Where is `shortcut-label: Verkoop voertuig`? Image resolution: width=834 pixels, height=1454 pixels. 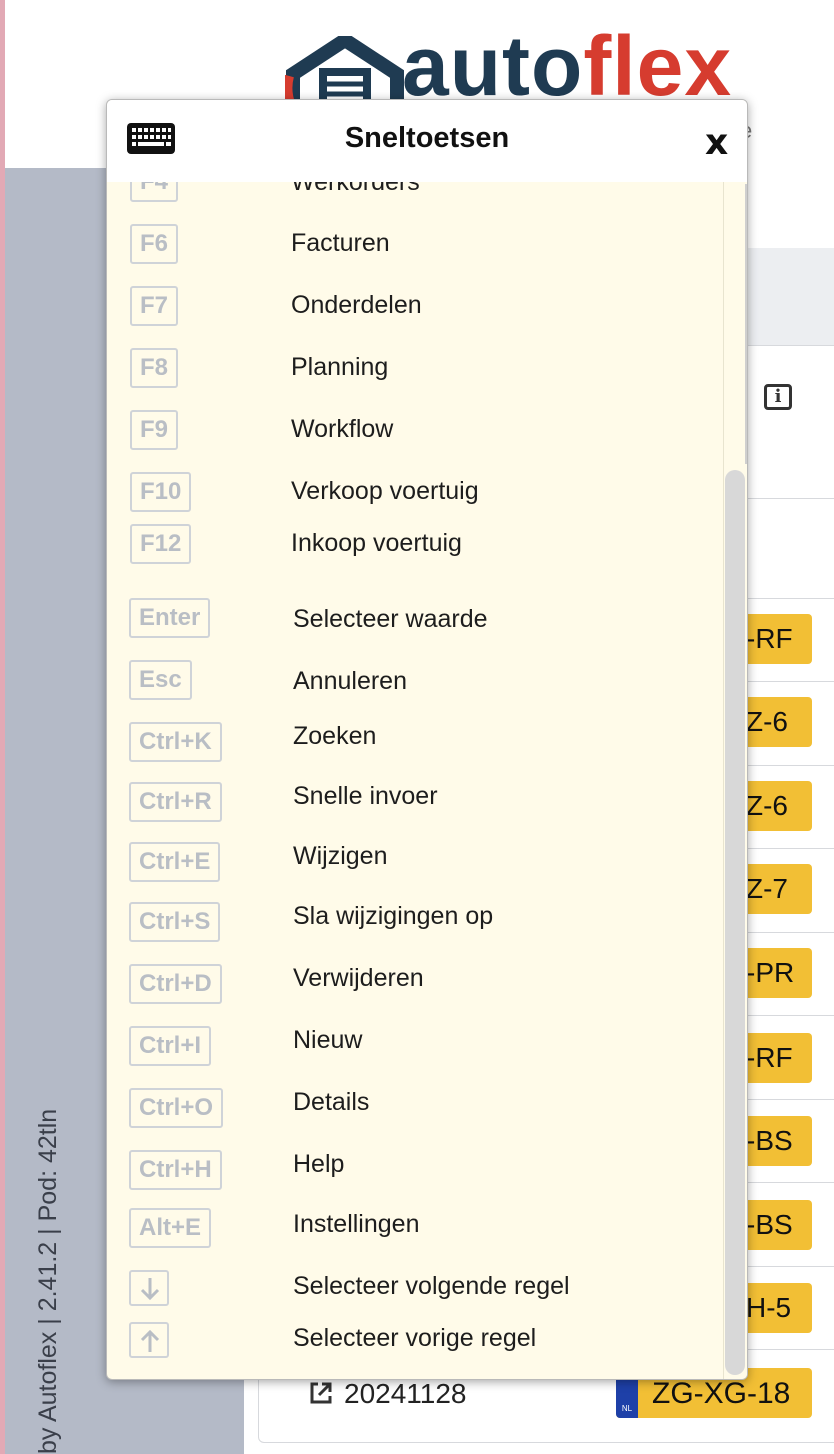
shortcut-label: Verkoop voertuig is located at coordinates (385, 491).